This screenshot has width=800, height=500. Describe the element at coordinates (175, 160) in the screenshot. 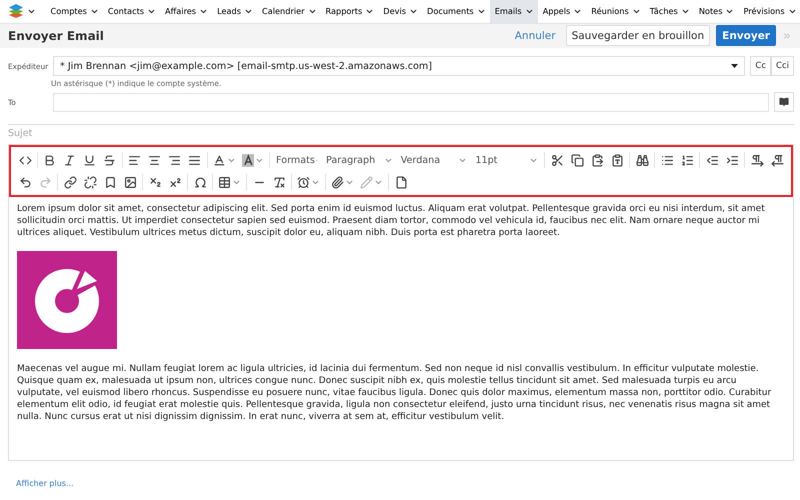

I see `align-right-icon` at that location.